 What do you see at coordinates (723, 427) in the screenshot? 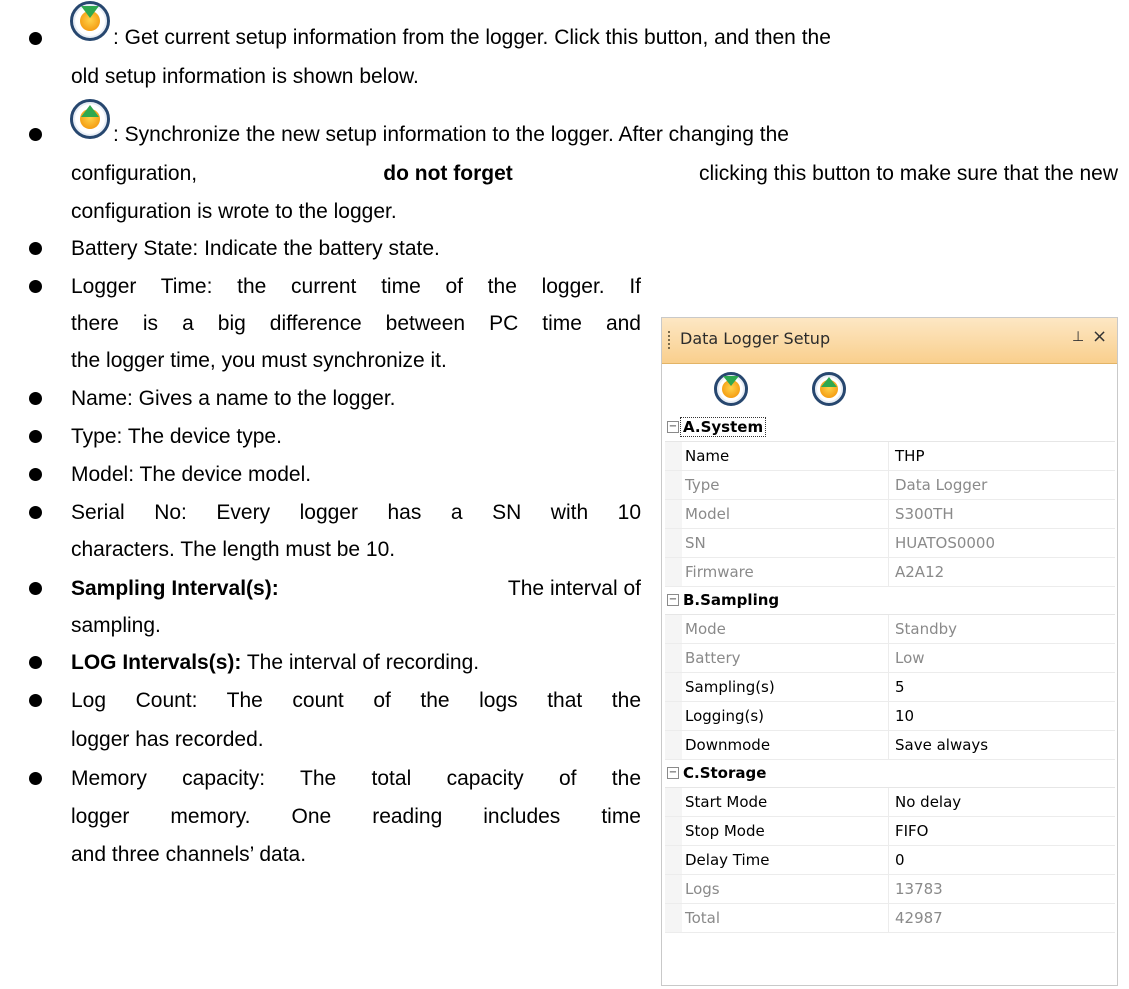
I see `category-label: A.System` at bounding box center [723, 427].